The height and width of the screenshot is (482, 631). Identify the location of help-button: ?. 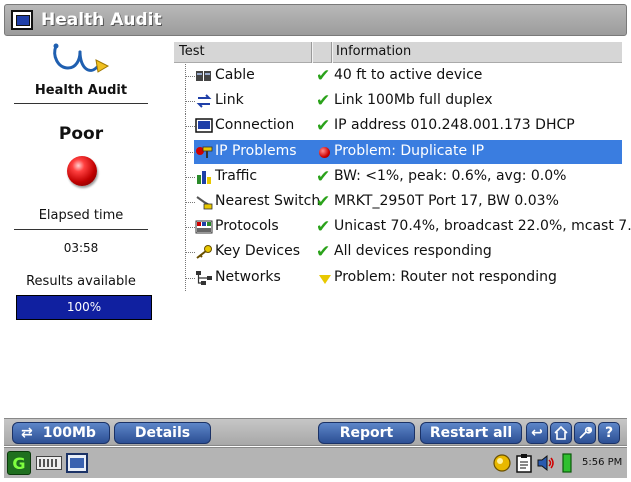
(609, 433).